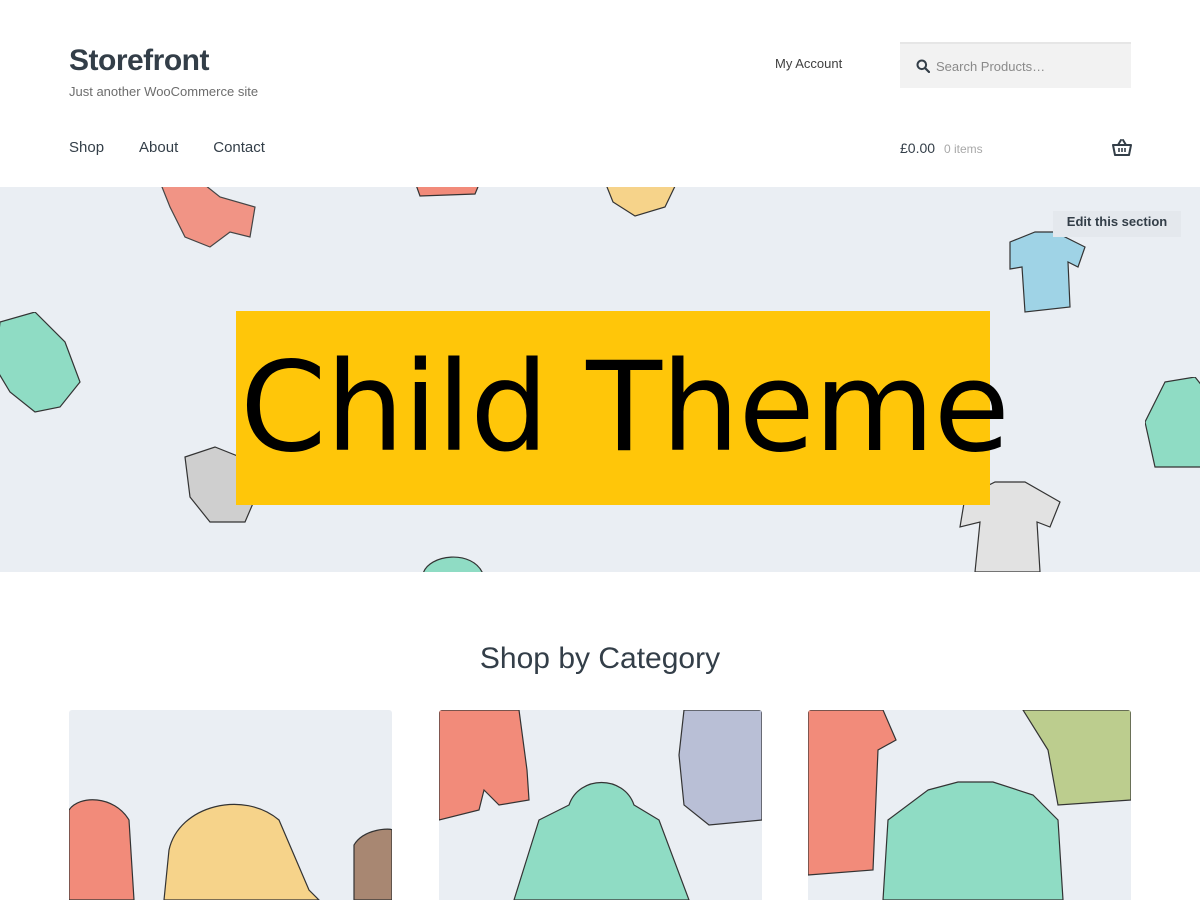 This screenshot has width=1200, height=900. Describe the element at coordinates (158, 147) in the screenshot. I see `nav-item-about: About` at that location.